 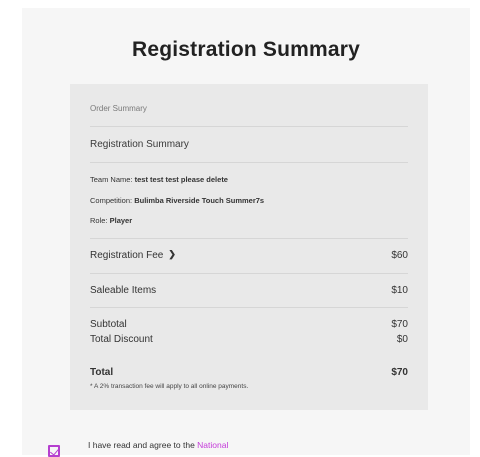 I want to click on total-amount: $70, so click(x=399, y=372).